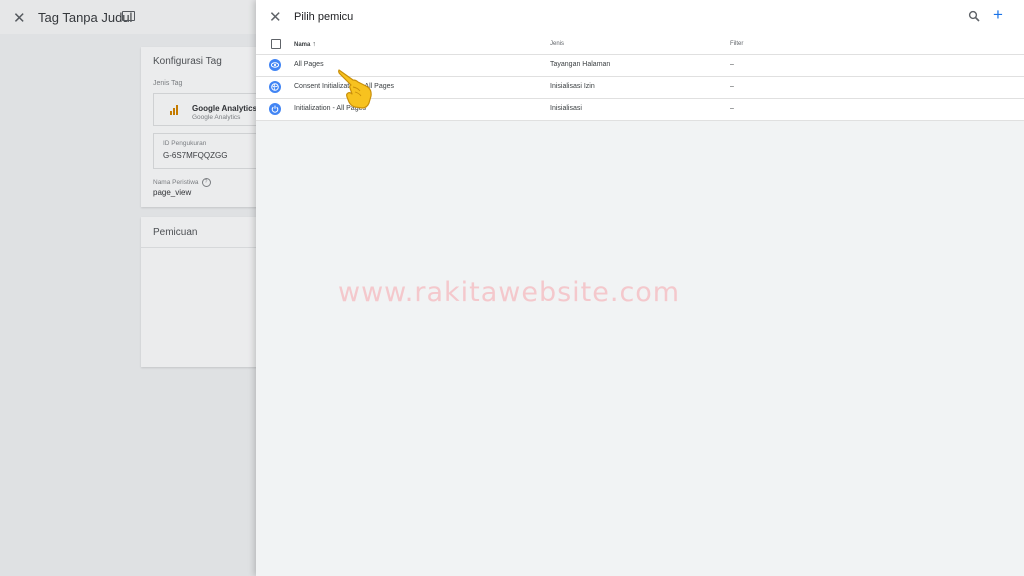 The image size is (1024, 576). What do you see at coordinates (206, 247) in the screenshot?
I see `divider` at bounding box center [206, 247].